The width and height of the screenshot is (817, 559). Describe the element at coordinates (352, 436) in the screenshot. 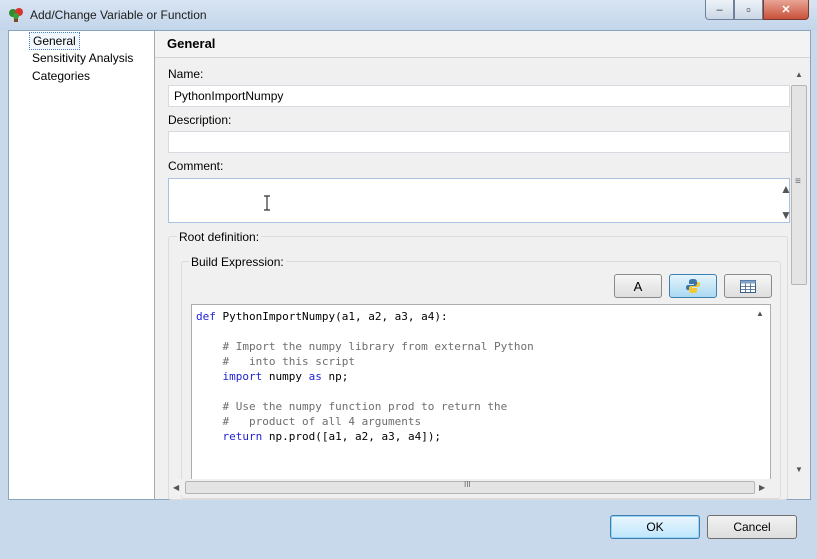

I see `code-text: np.prod([a1, a2, a3, a4]);` at that location.